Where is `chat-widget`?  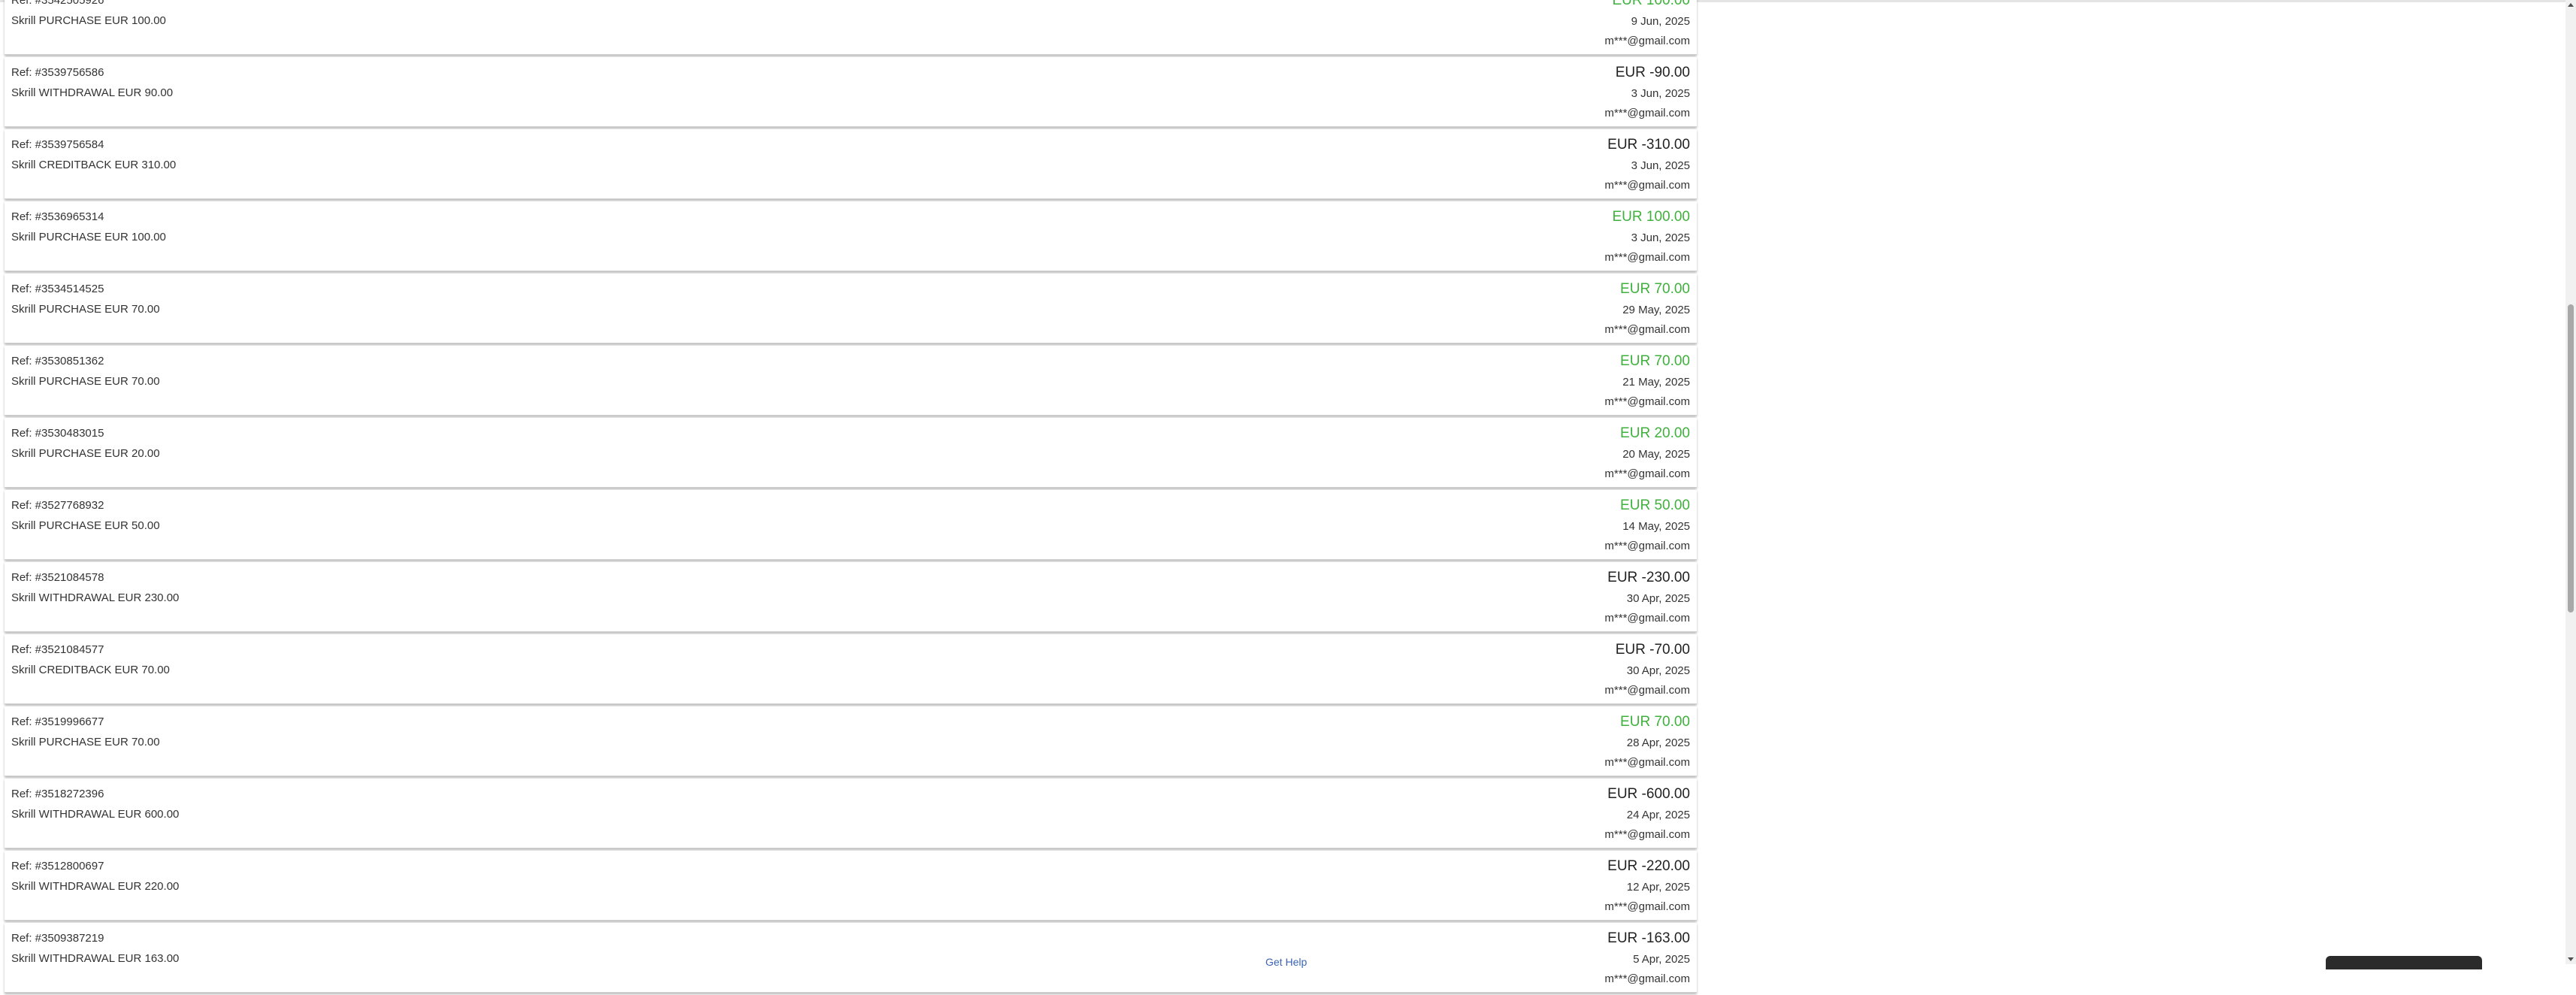
chat-widget is located at coordinates (2404, 963).